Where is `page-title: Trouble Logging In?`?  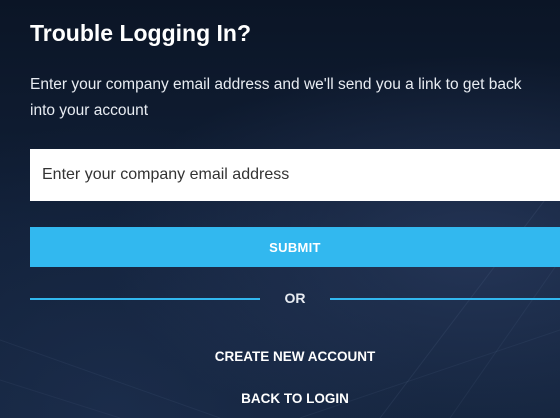 page-title: Trouble Logging In? is located at coordinates (141, 33).